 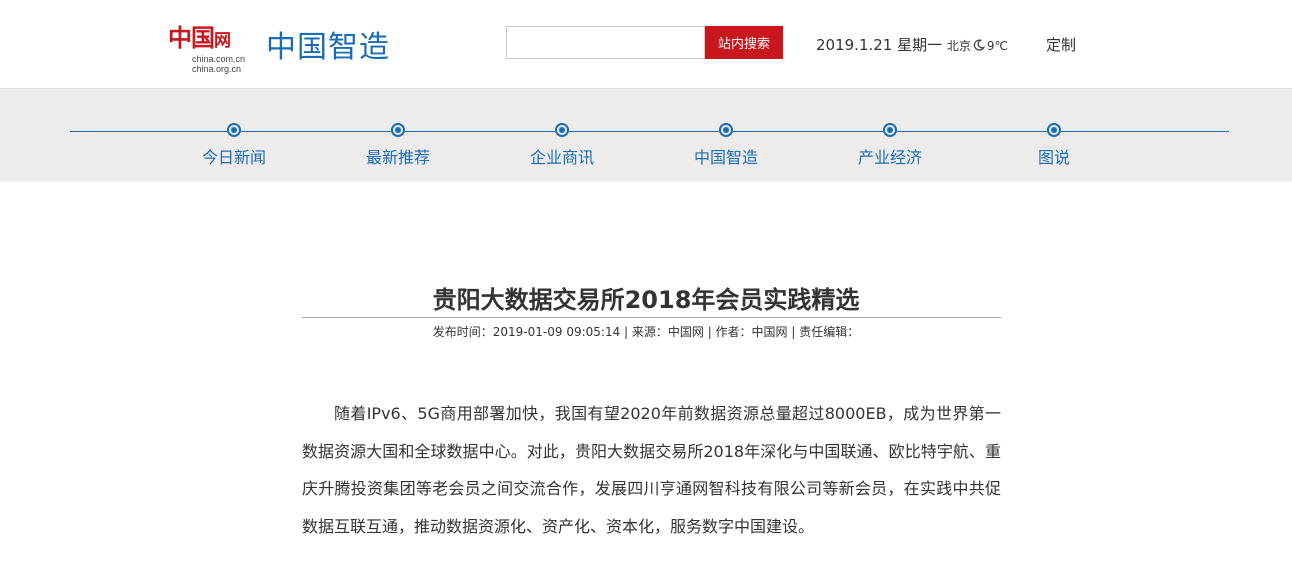 What do you see at coordinates (1054, 145) in the screenshot?
I see `nav-item-pictures: 图说` at bounding box center [1054, 145].